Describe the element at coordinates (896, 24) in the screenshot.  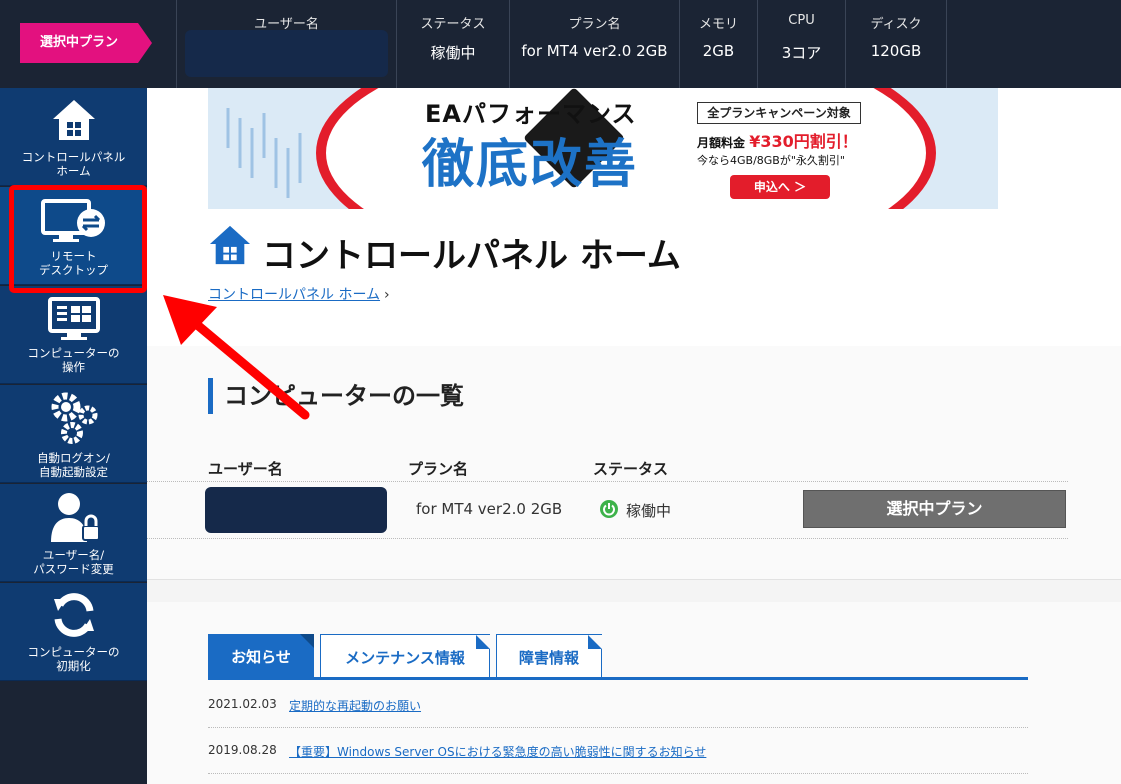
I see `header-disk-label: ディスク` at that location.